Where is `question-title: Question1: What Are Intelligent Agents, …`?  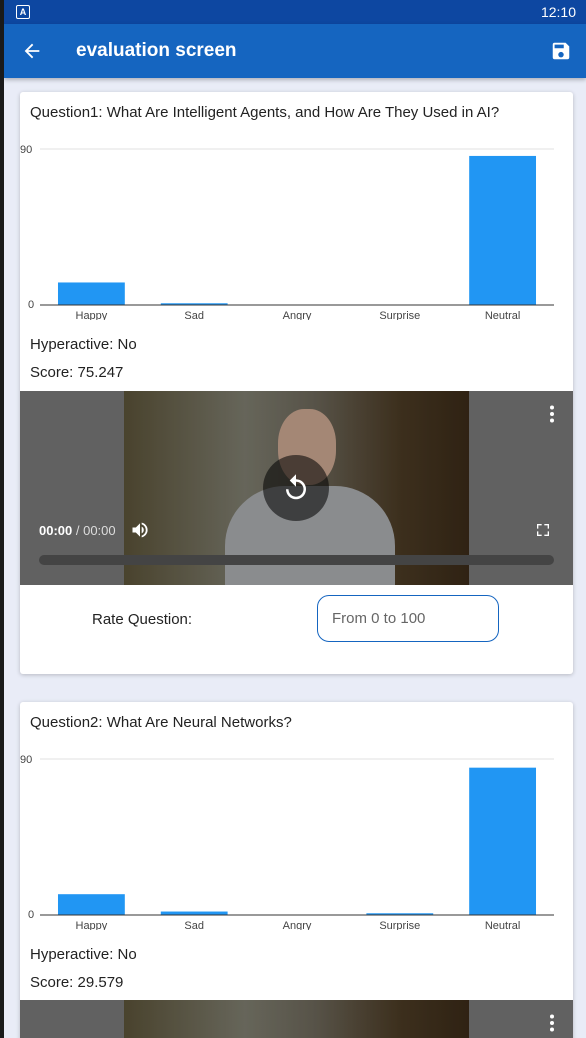
question-title: Question1: What Are Intelligent Agents, … is located at coordinates (265, 112).